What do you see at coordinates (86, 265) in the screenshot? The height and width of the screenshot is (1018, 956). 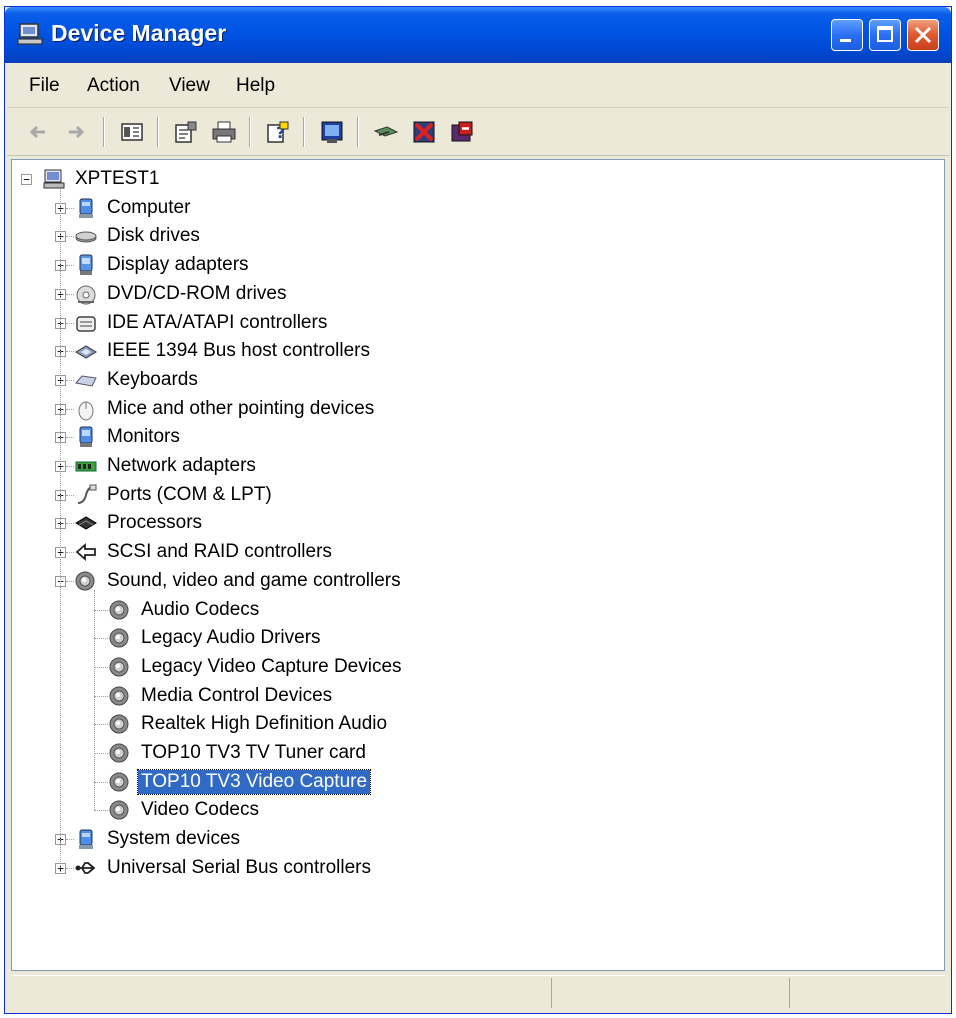 I see `display-adapter-icon` at bounding box center [86, 265].